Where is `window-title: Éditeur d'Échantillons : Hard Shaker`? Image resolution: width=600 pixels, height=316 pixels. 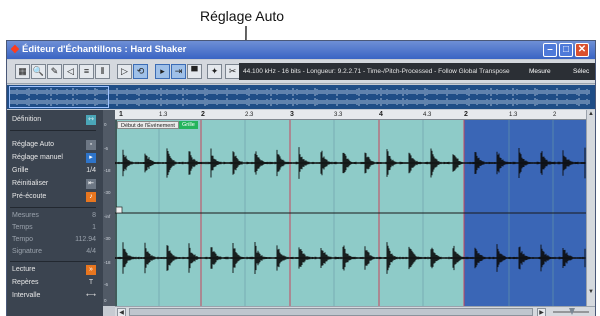 window-title: Éditeur d'Échantillons : Hard Shaker is located at coordinates (104, 49).